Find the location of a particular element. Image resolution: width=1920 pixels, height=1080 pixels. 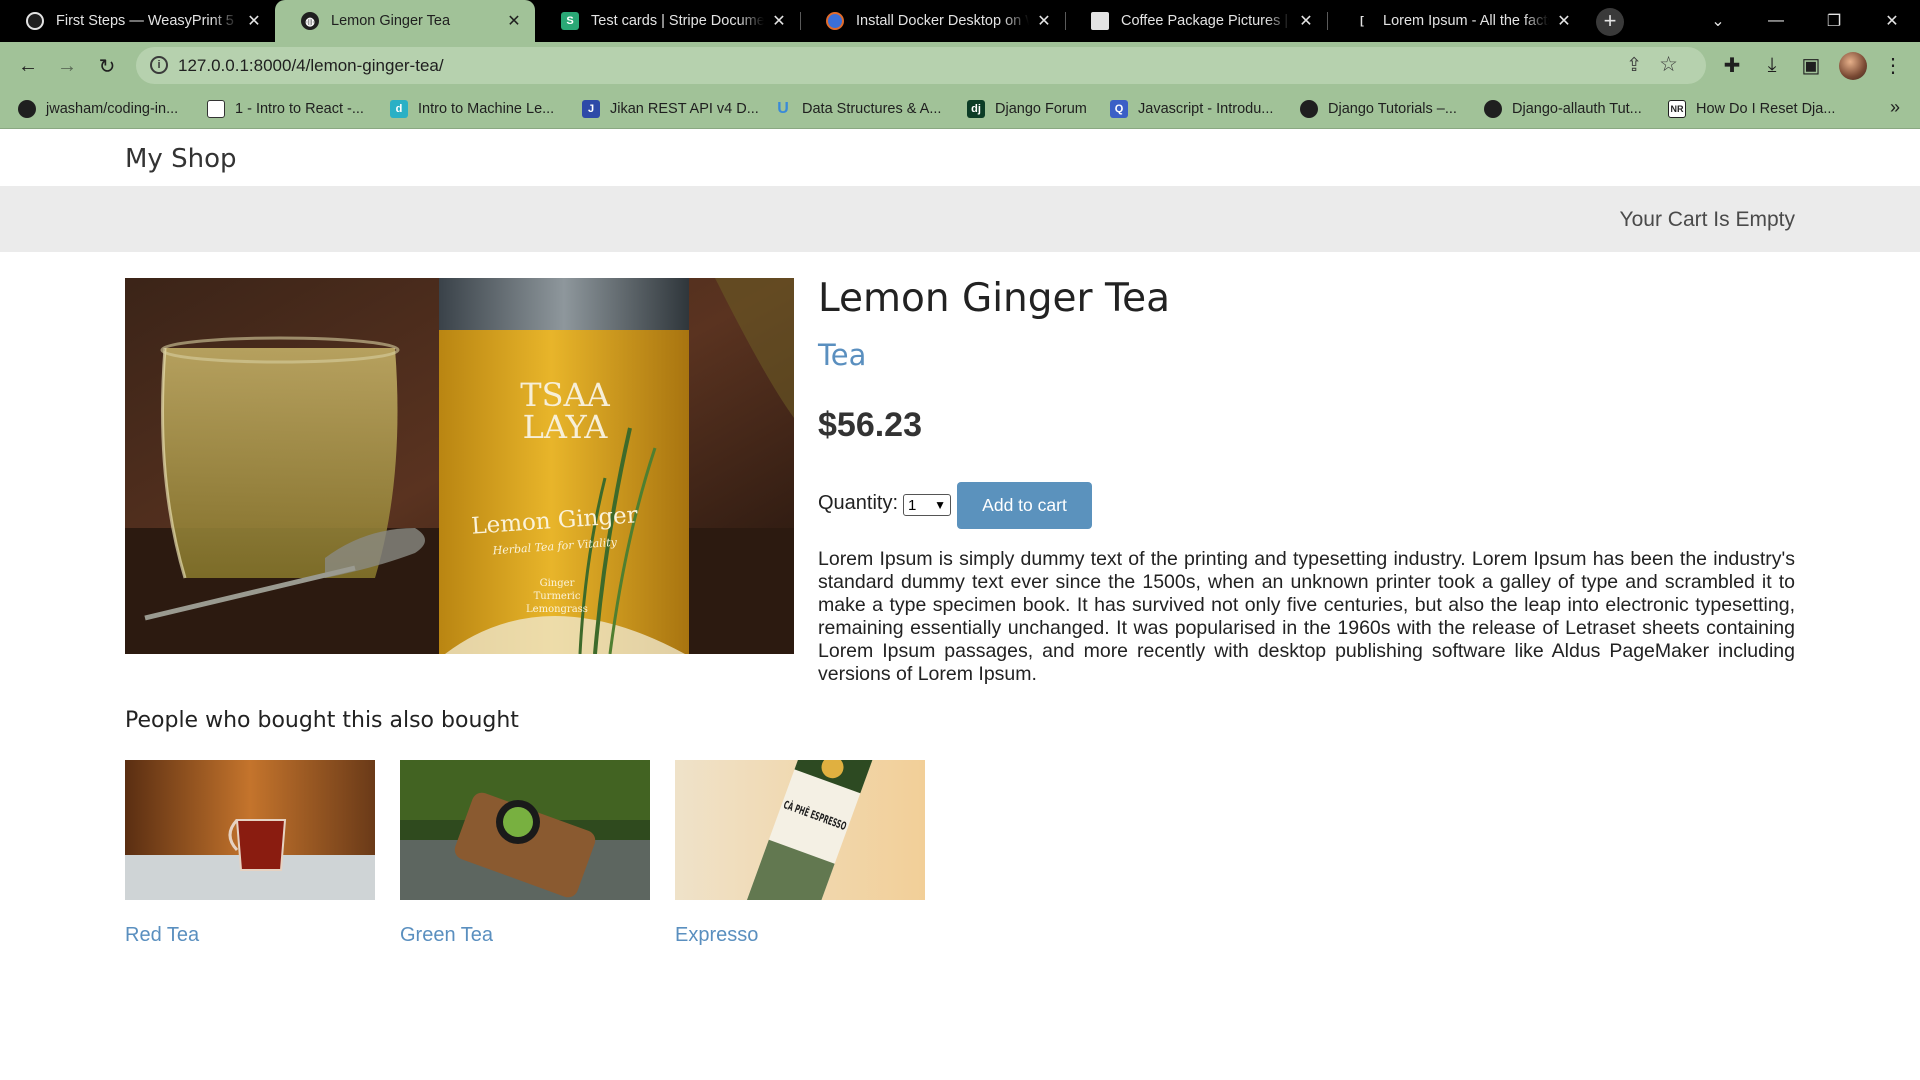

product-category-link: Tea is located at coordinates (842, 355).